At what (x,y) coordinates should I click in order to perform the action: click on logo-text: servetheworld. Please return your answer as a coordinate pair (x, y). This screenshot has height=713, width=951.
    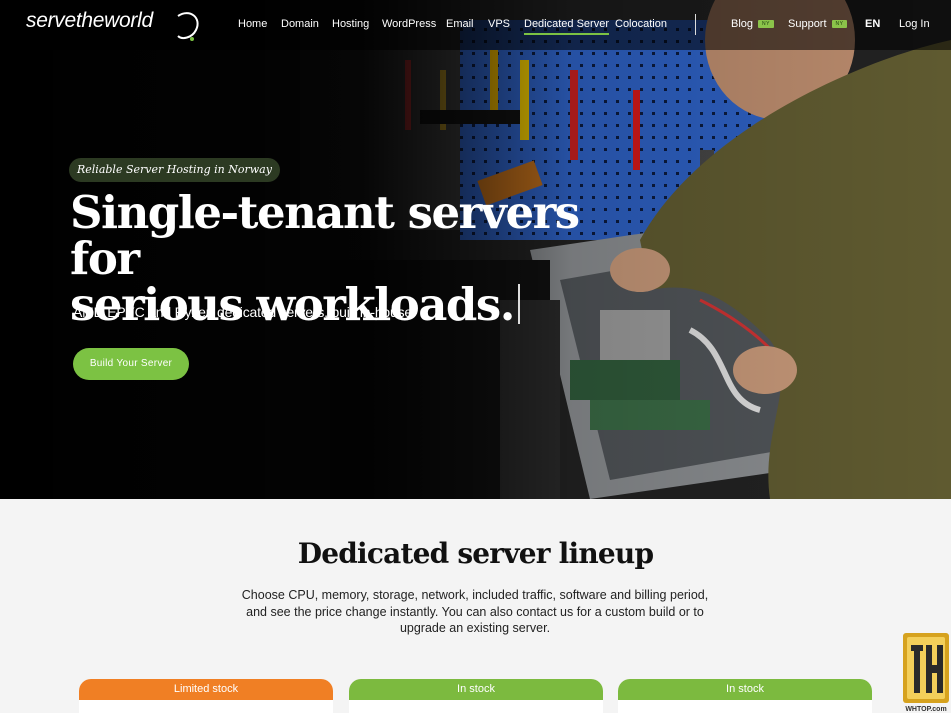
    Looking at the image, I should click on (89, 20).